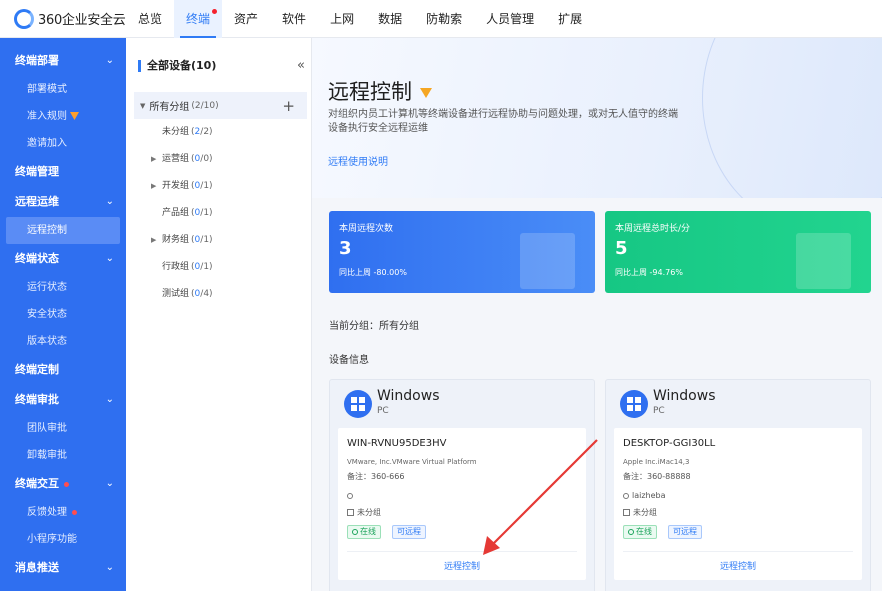 The image size is (882, 591). Describe the element at coordinates (63, 287) in the screenshot. I see `sidebar-item-run-status: 运行状态` at that location.